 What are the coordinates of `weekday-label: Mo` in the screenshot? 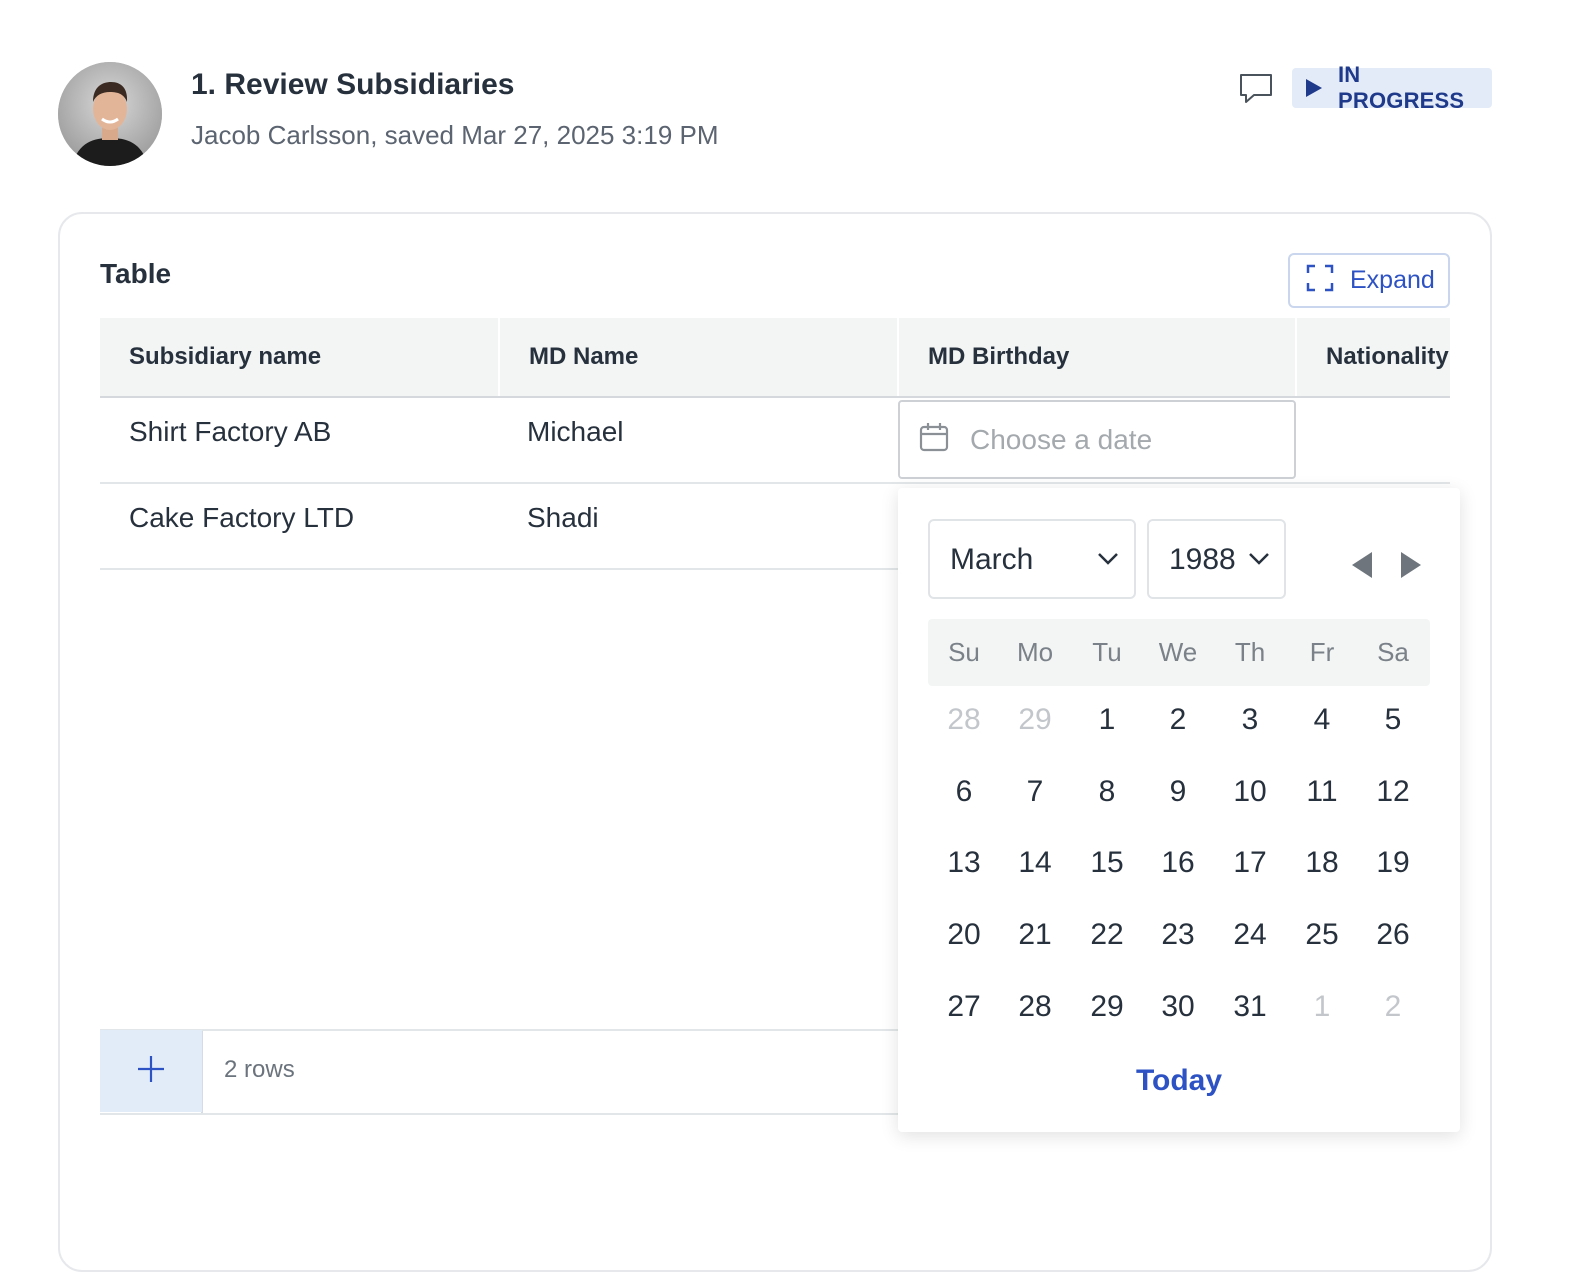 It's located at (1035, 652).